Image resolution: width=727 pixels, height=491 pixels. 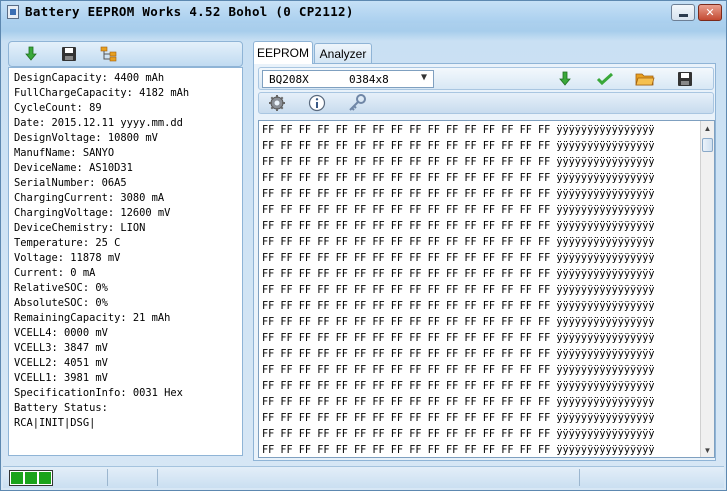 I want to click on close-icon: ✕, so click(x=710, y=13).